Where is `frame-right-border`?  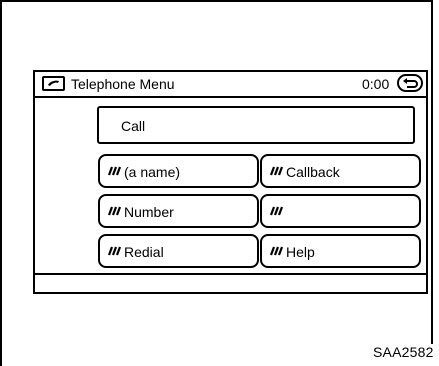 frame-right-border is located at coordinates (432, 172).